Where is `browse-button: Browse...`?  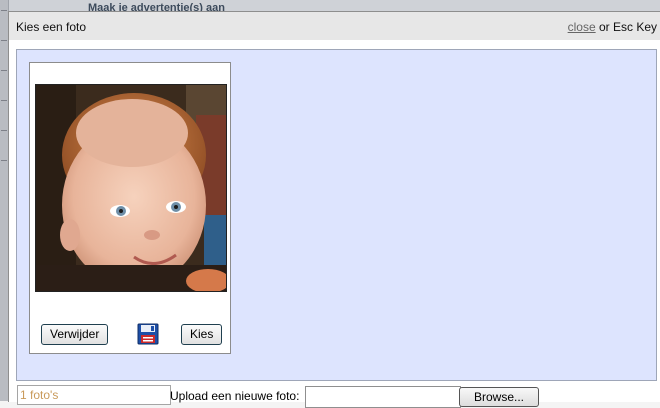
browse-button: Browse... is located at coordinates (499, 397).